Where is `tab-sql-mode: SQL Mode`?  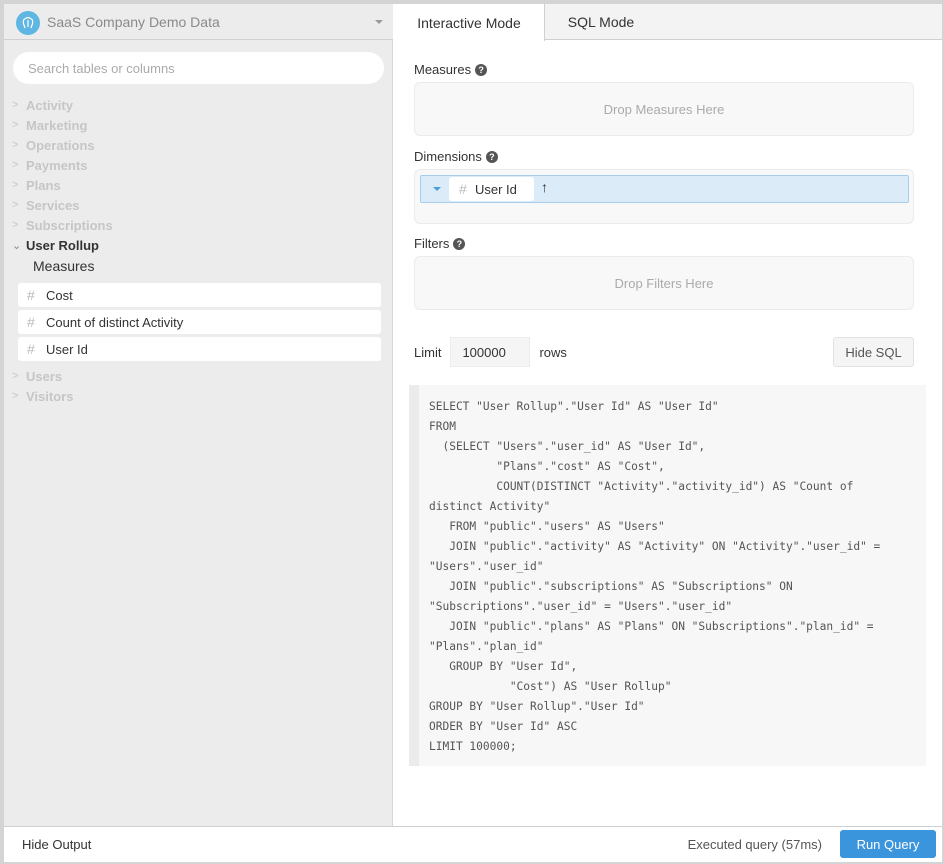 tab-sql-mode: SQL Mode is located at coordinates (601, 22).